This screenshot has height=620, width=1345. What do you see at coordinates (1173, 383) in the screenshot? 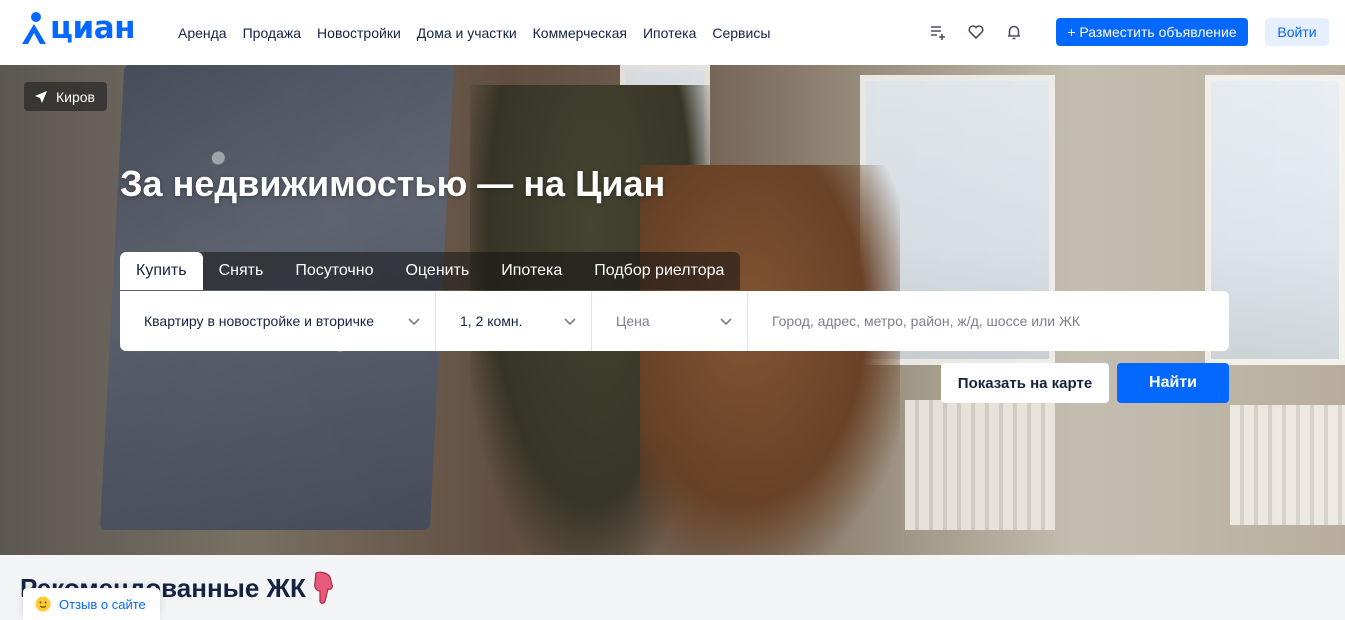
I see `find-button: Найти` at bounding box center [1173, 383].